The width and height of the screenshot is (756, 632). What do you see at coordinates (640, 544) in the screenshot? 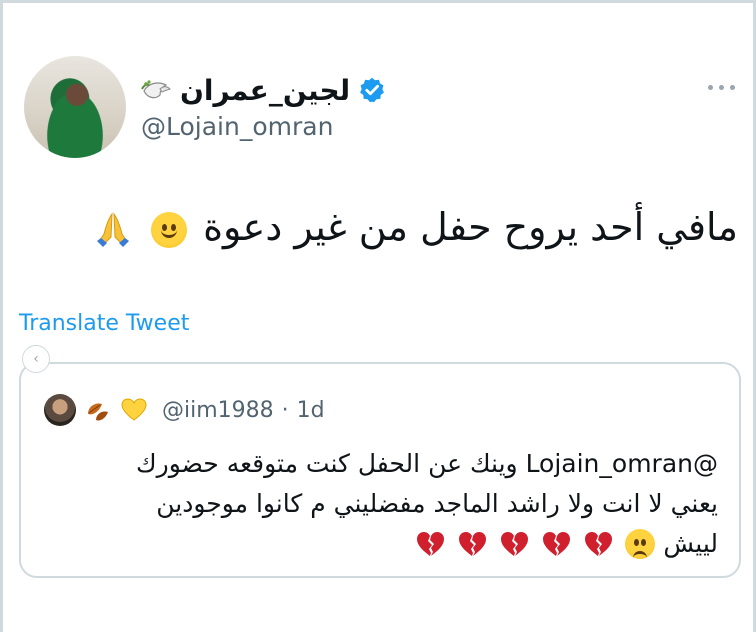
I see `frowning-face-icon` at bounding box center [640, 544].